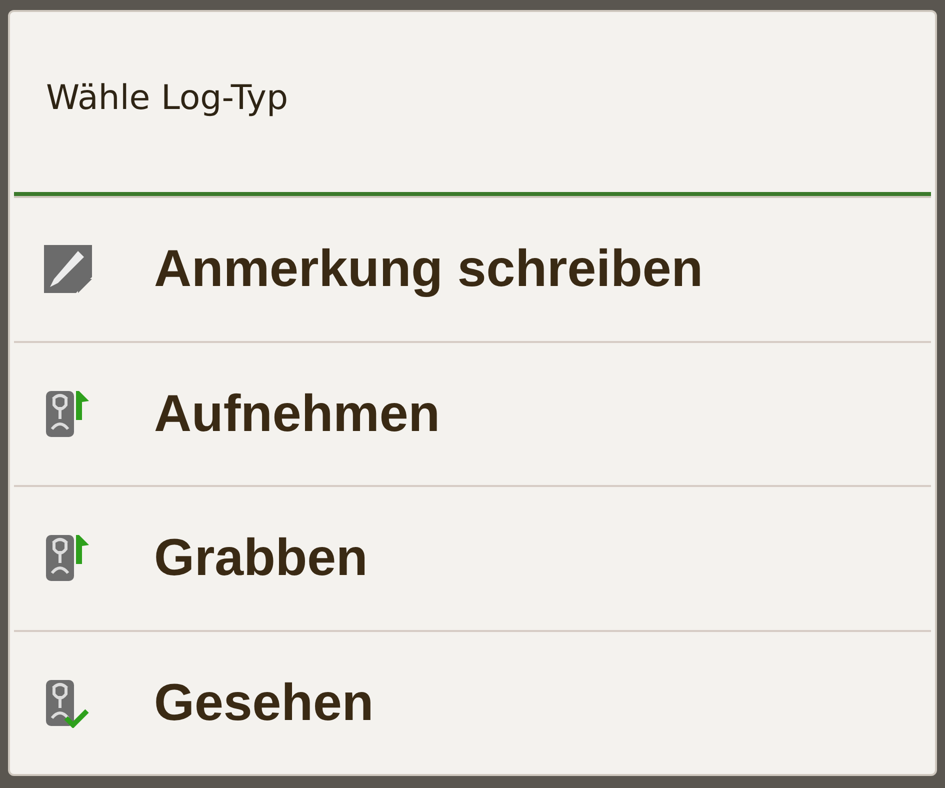  Describe the element at coordinates (264, 702) in the screenshot. I see `menu-item: Gesehen` at that location.